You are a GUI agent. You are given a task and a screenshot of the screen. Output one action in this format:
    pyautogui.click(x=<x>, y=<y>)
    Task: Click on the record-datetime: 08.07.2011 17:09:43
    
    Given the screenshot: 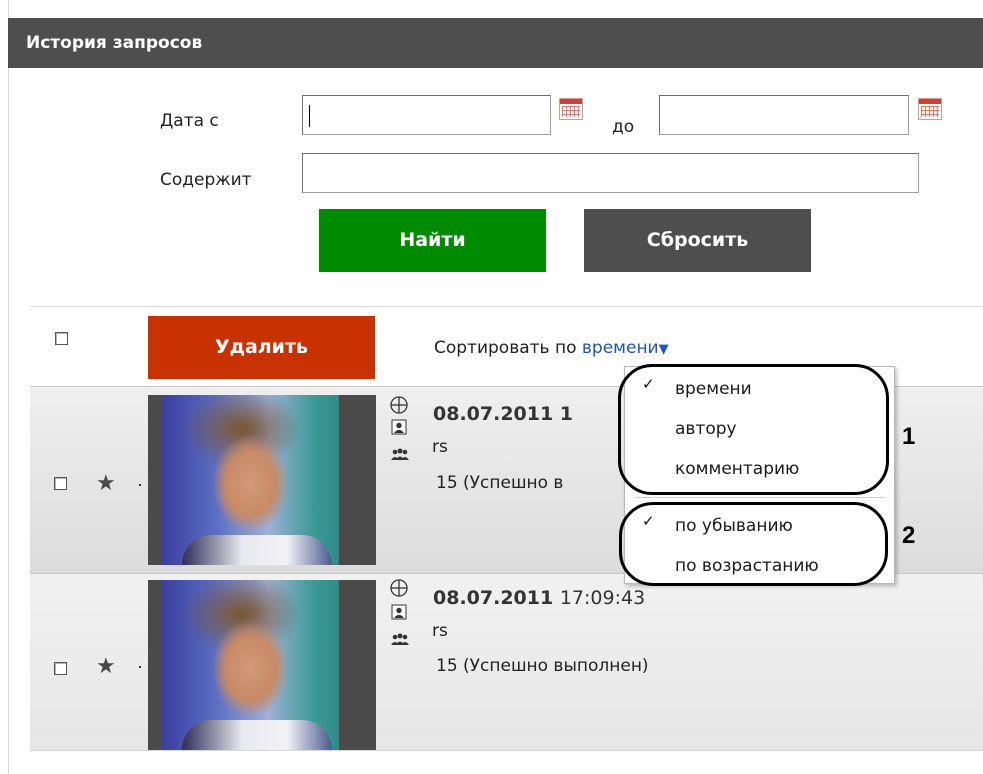 What is the action you would take?
    pyautogui.click(x=539, y=598)
    